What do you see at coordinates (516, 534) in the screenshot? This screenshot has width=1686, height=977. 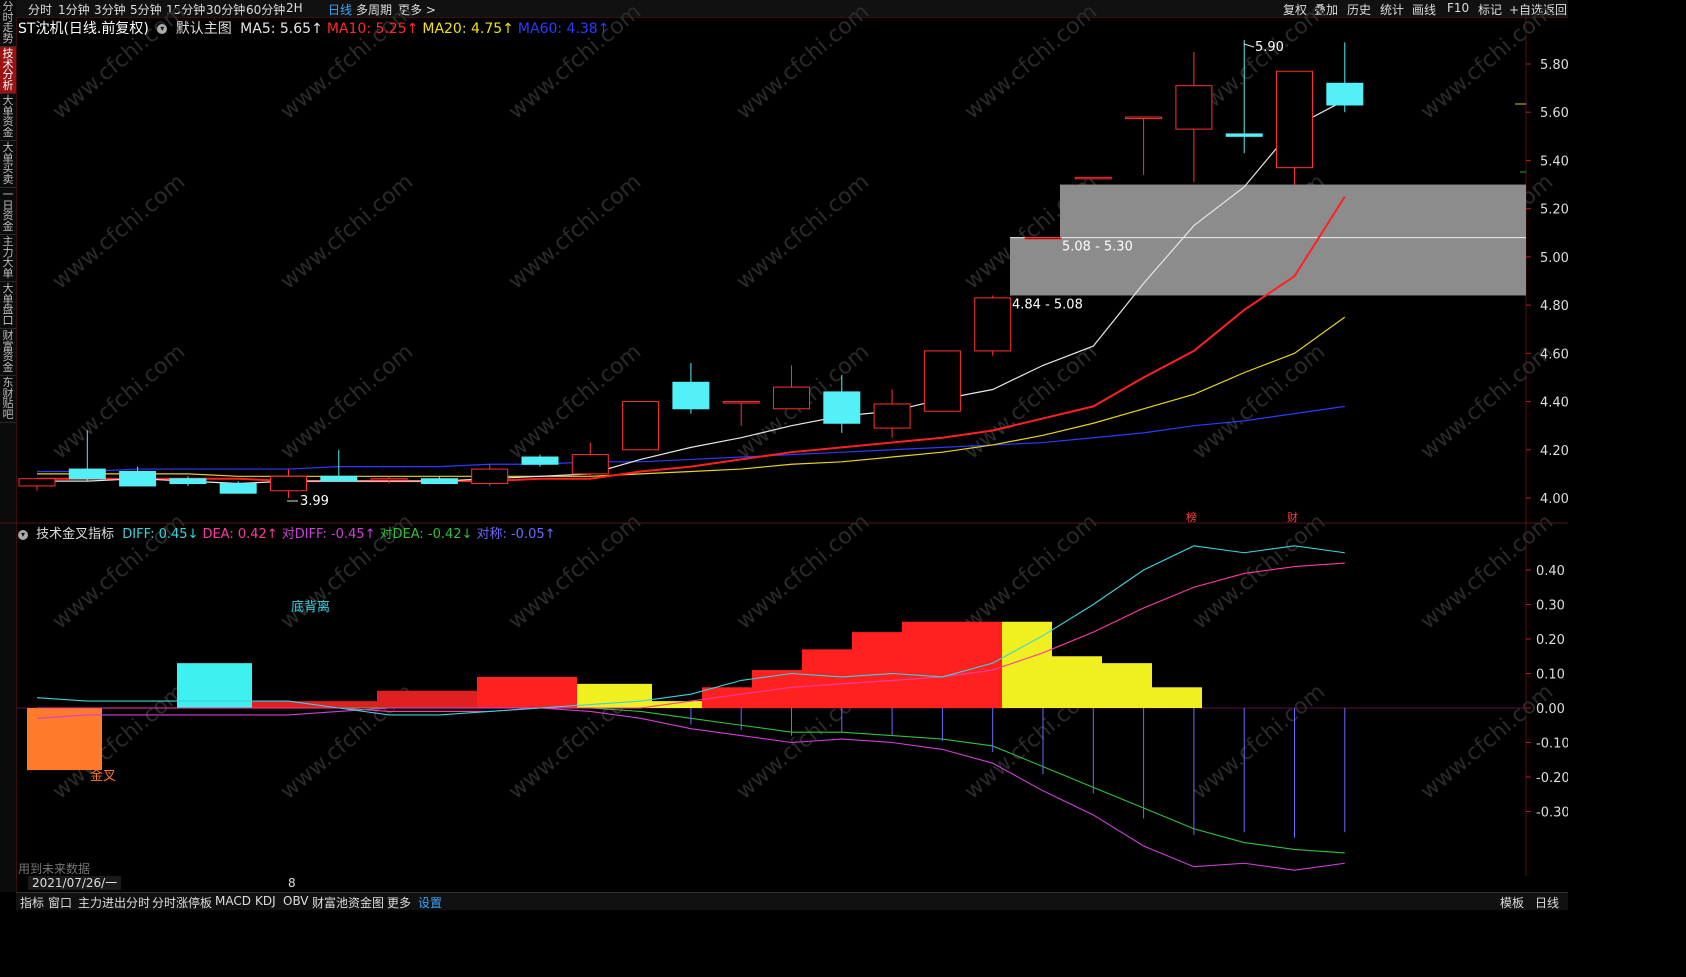 I see `sub-value-4: 对称: -0.05↑` at bounding box center [516, 534].